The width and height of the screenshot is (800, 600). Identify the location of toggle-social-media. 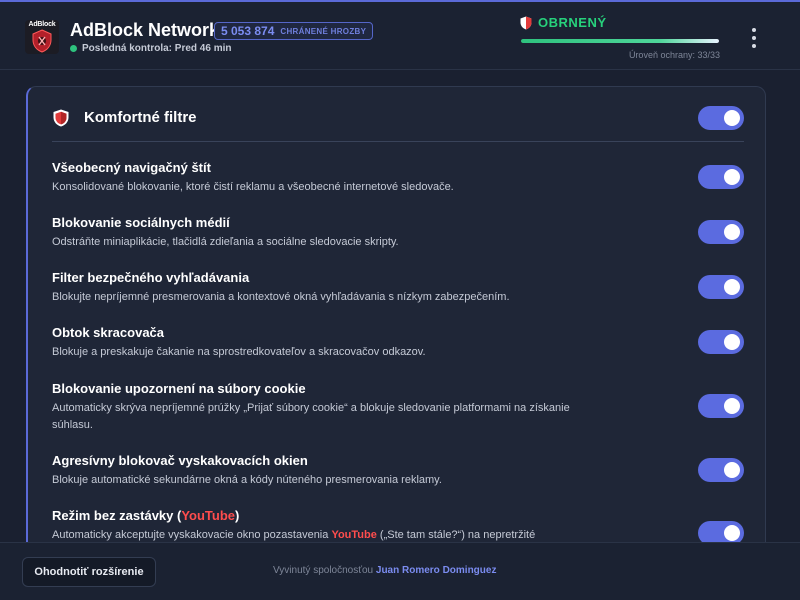
(721, 232).